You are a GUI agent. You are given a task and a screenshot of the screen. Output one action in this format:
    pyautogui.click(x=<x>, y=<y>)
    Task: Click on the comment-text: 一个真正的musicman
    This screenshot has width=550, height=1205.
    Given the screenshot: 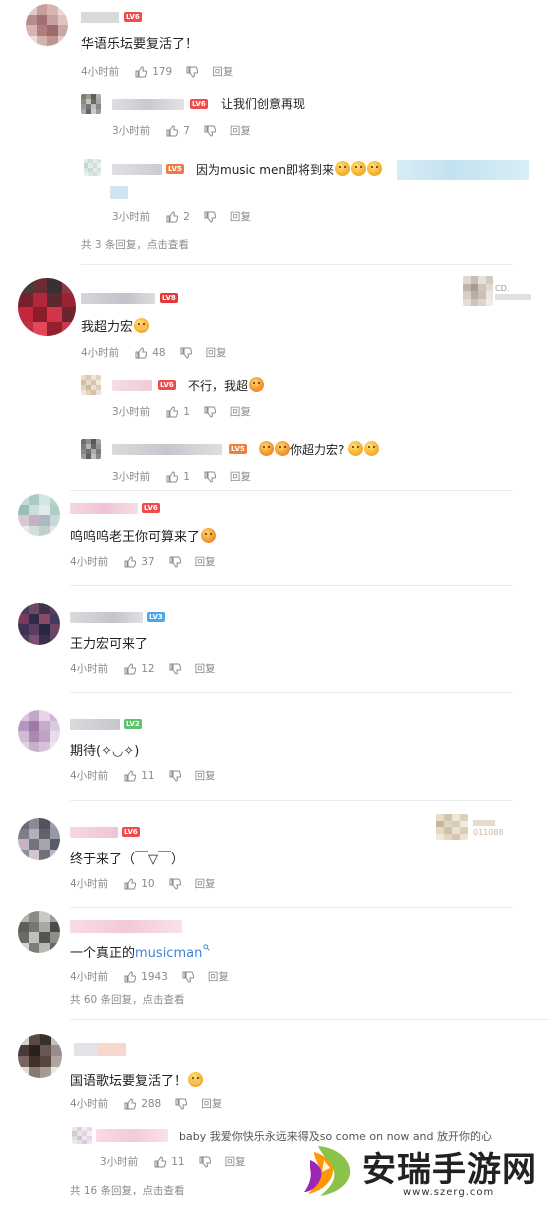 What is the action you would take?
    pyautogui.click(x=140, y=953)
    